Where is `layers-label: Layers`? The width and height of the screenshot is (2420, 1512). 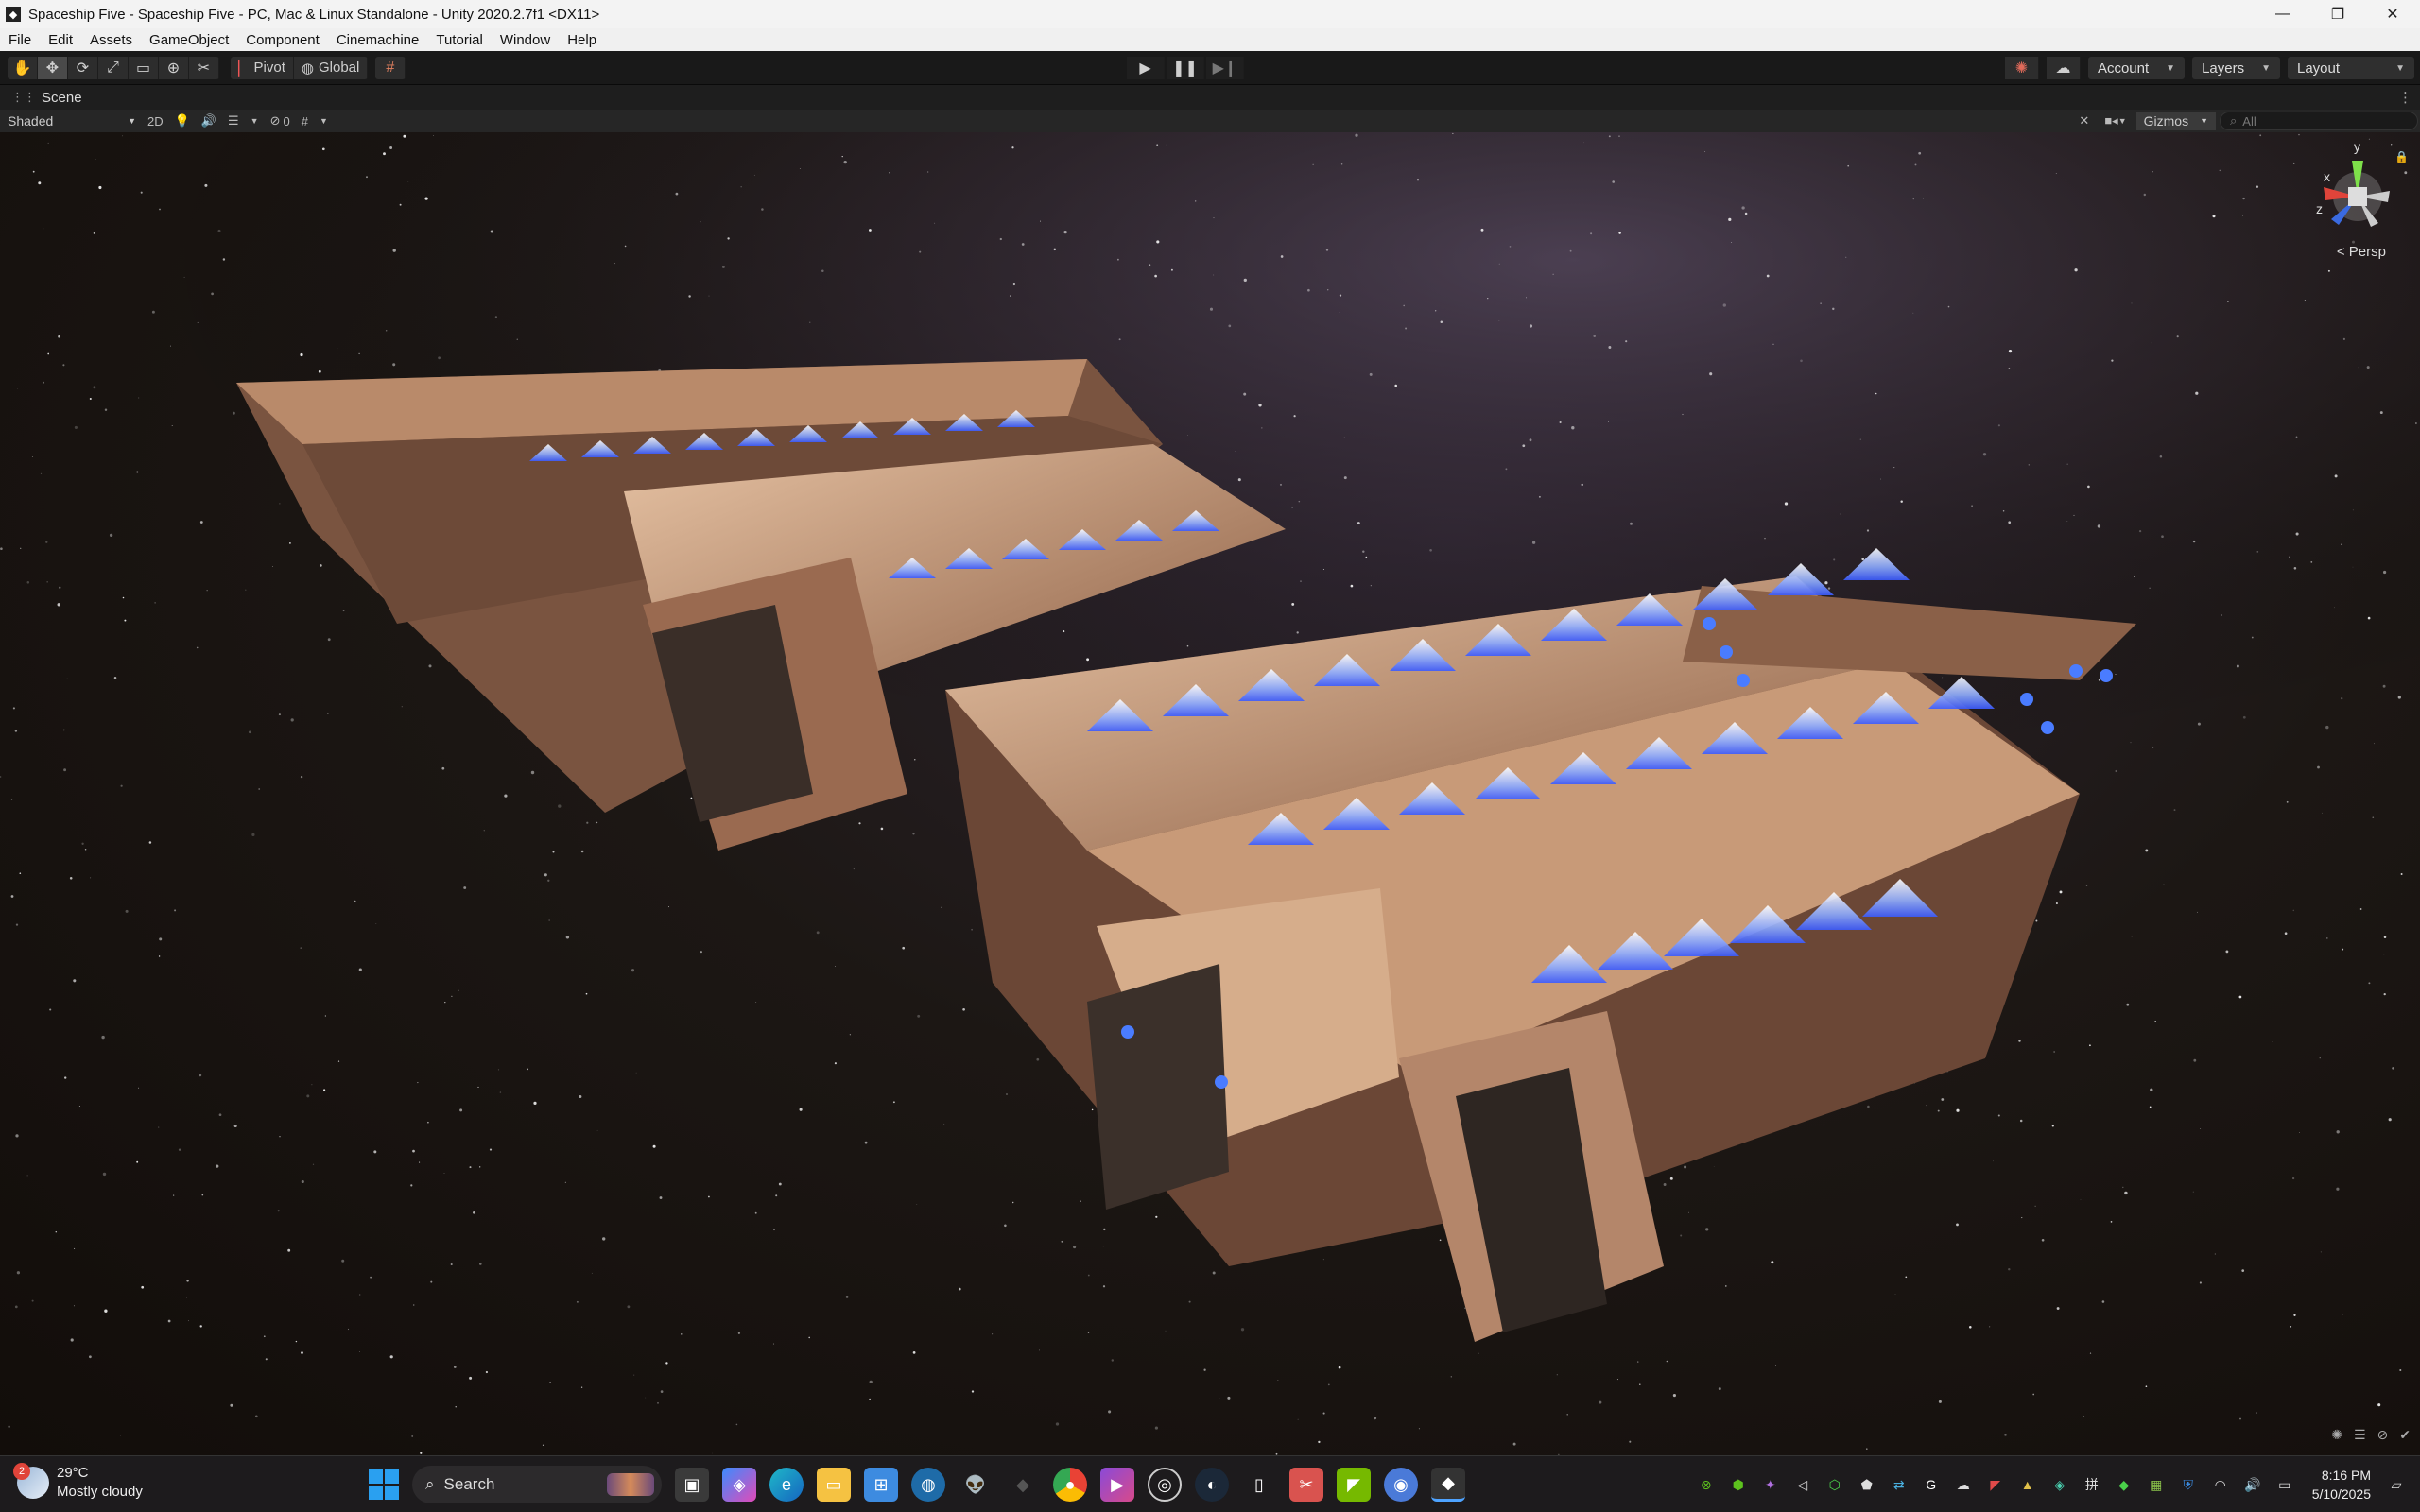
layers-label: Layers is located at coordinates (2224, 68).